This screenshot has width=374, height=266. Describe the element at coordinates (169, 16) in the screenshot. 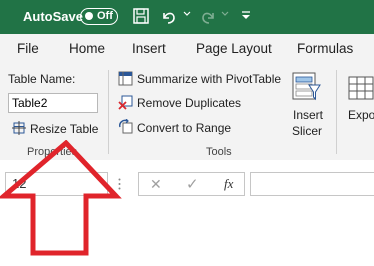

I see `undo-icon` at that location.